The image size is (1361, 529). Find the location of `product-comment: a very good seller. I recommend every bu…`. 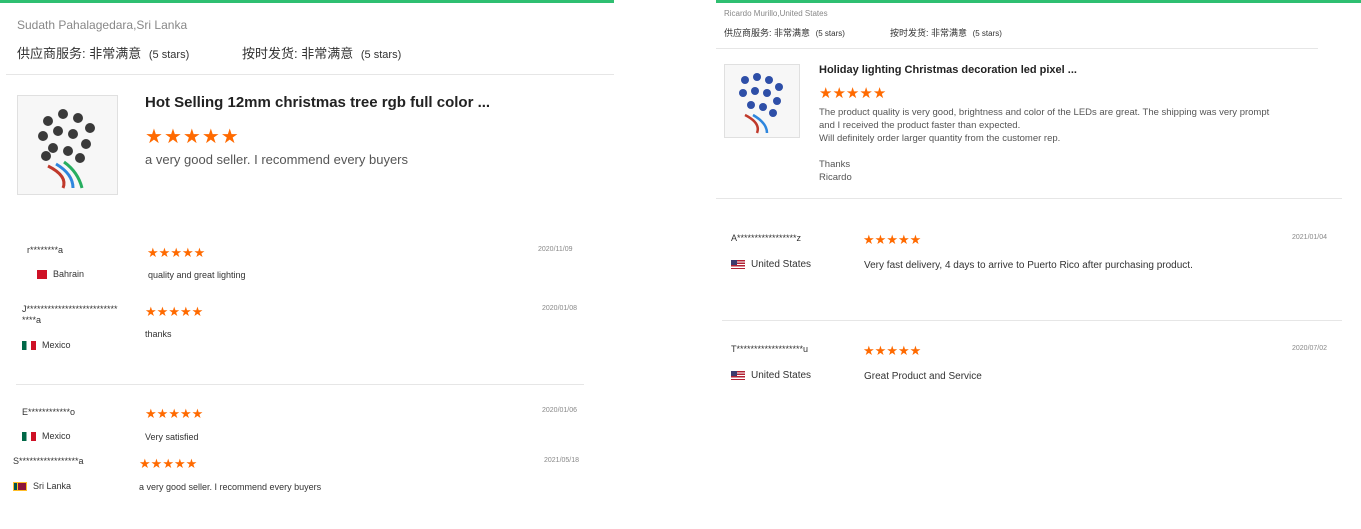

product-comment: a very good seller. I recommend every bu… is located at coordinates (276, 159).